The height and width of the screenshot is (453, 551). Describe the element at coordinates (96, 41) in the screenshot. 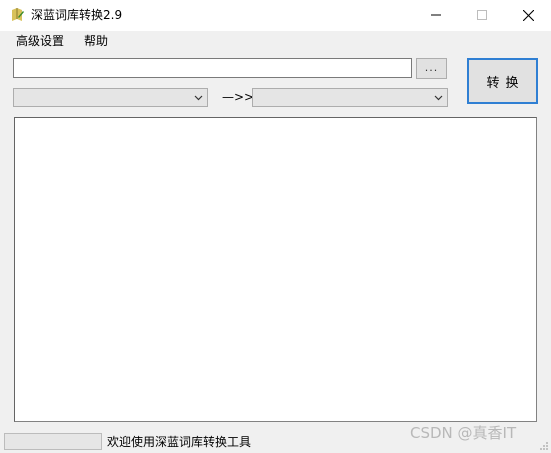

I see `menu-help: 帮助` at that location.